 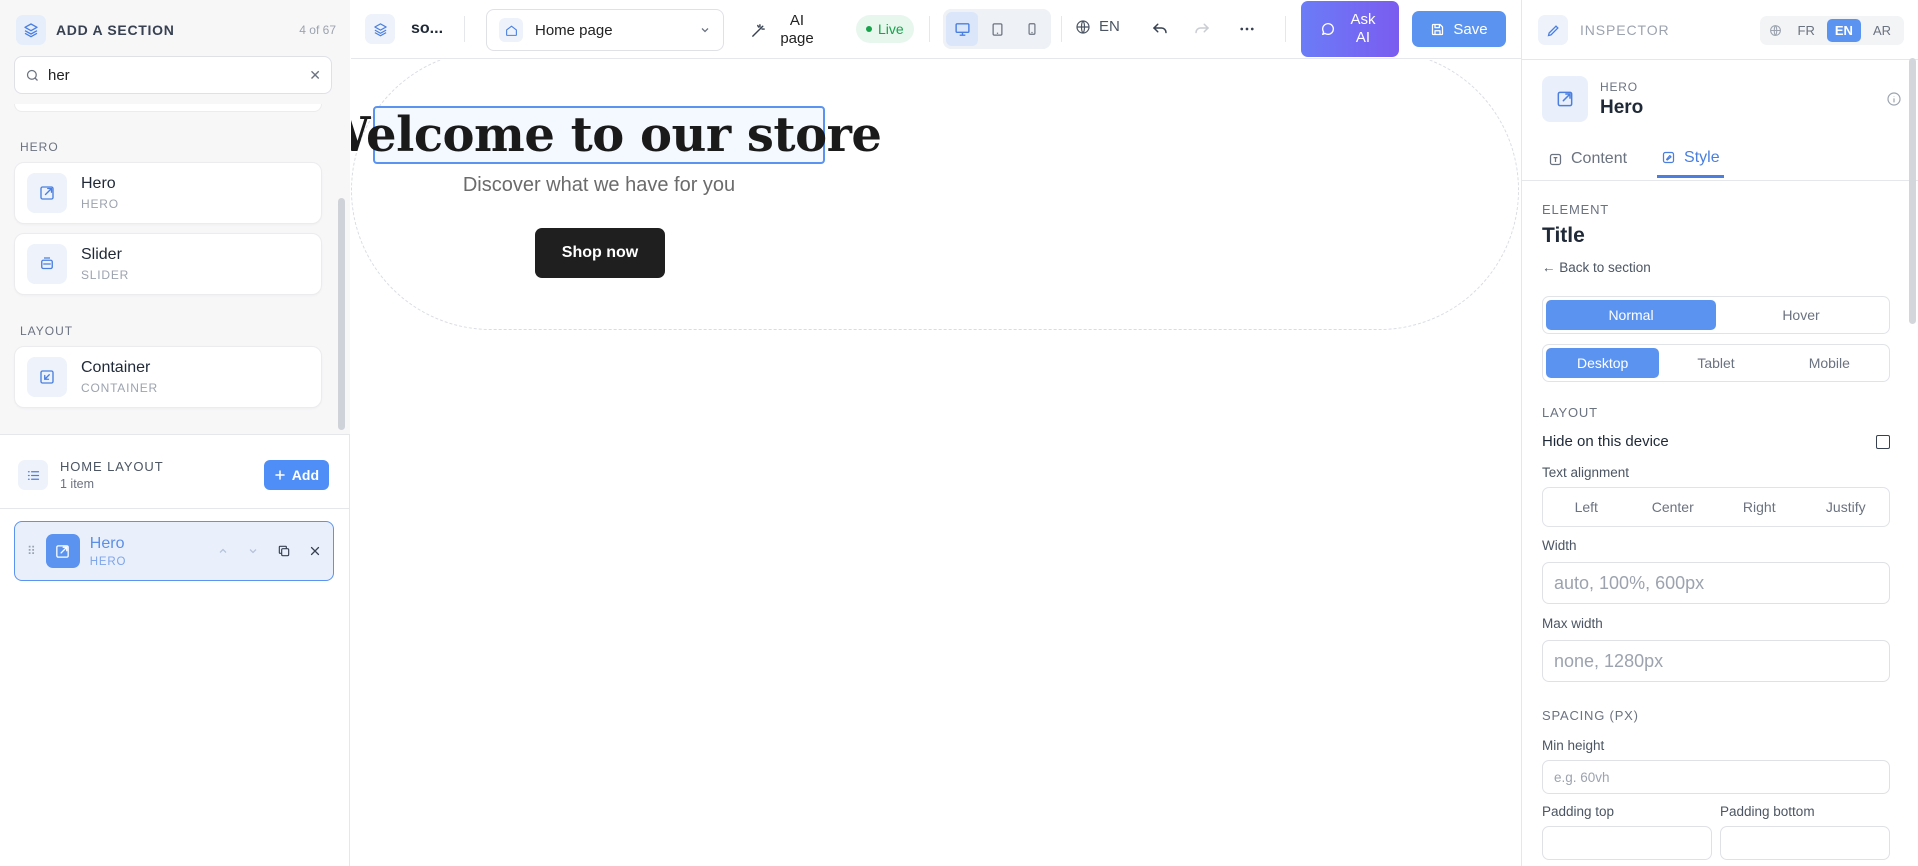 I want to click on group-label-hero: HERO, so click(x=39, y=147).